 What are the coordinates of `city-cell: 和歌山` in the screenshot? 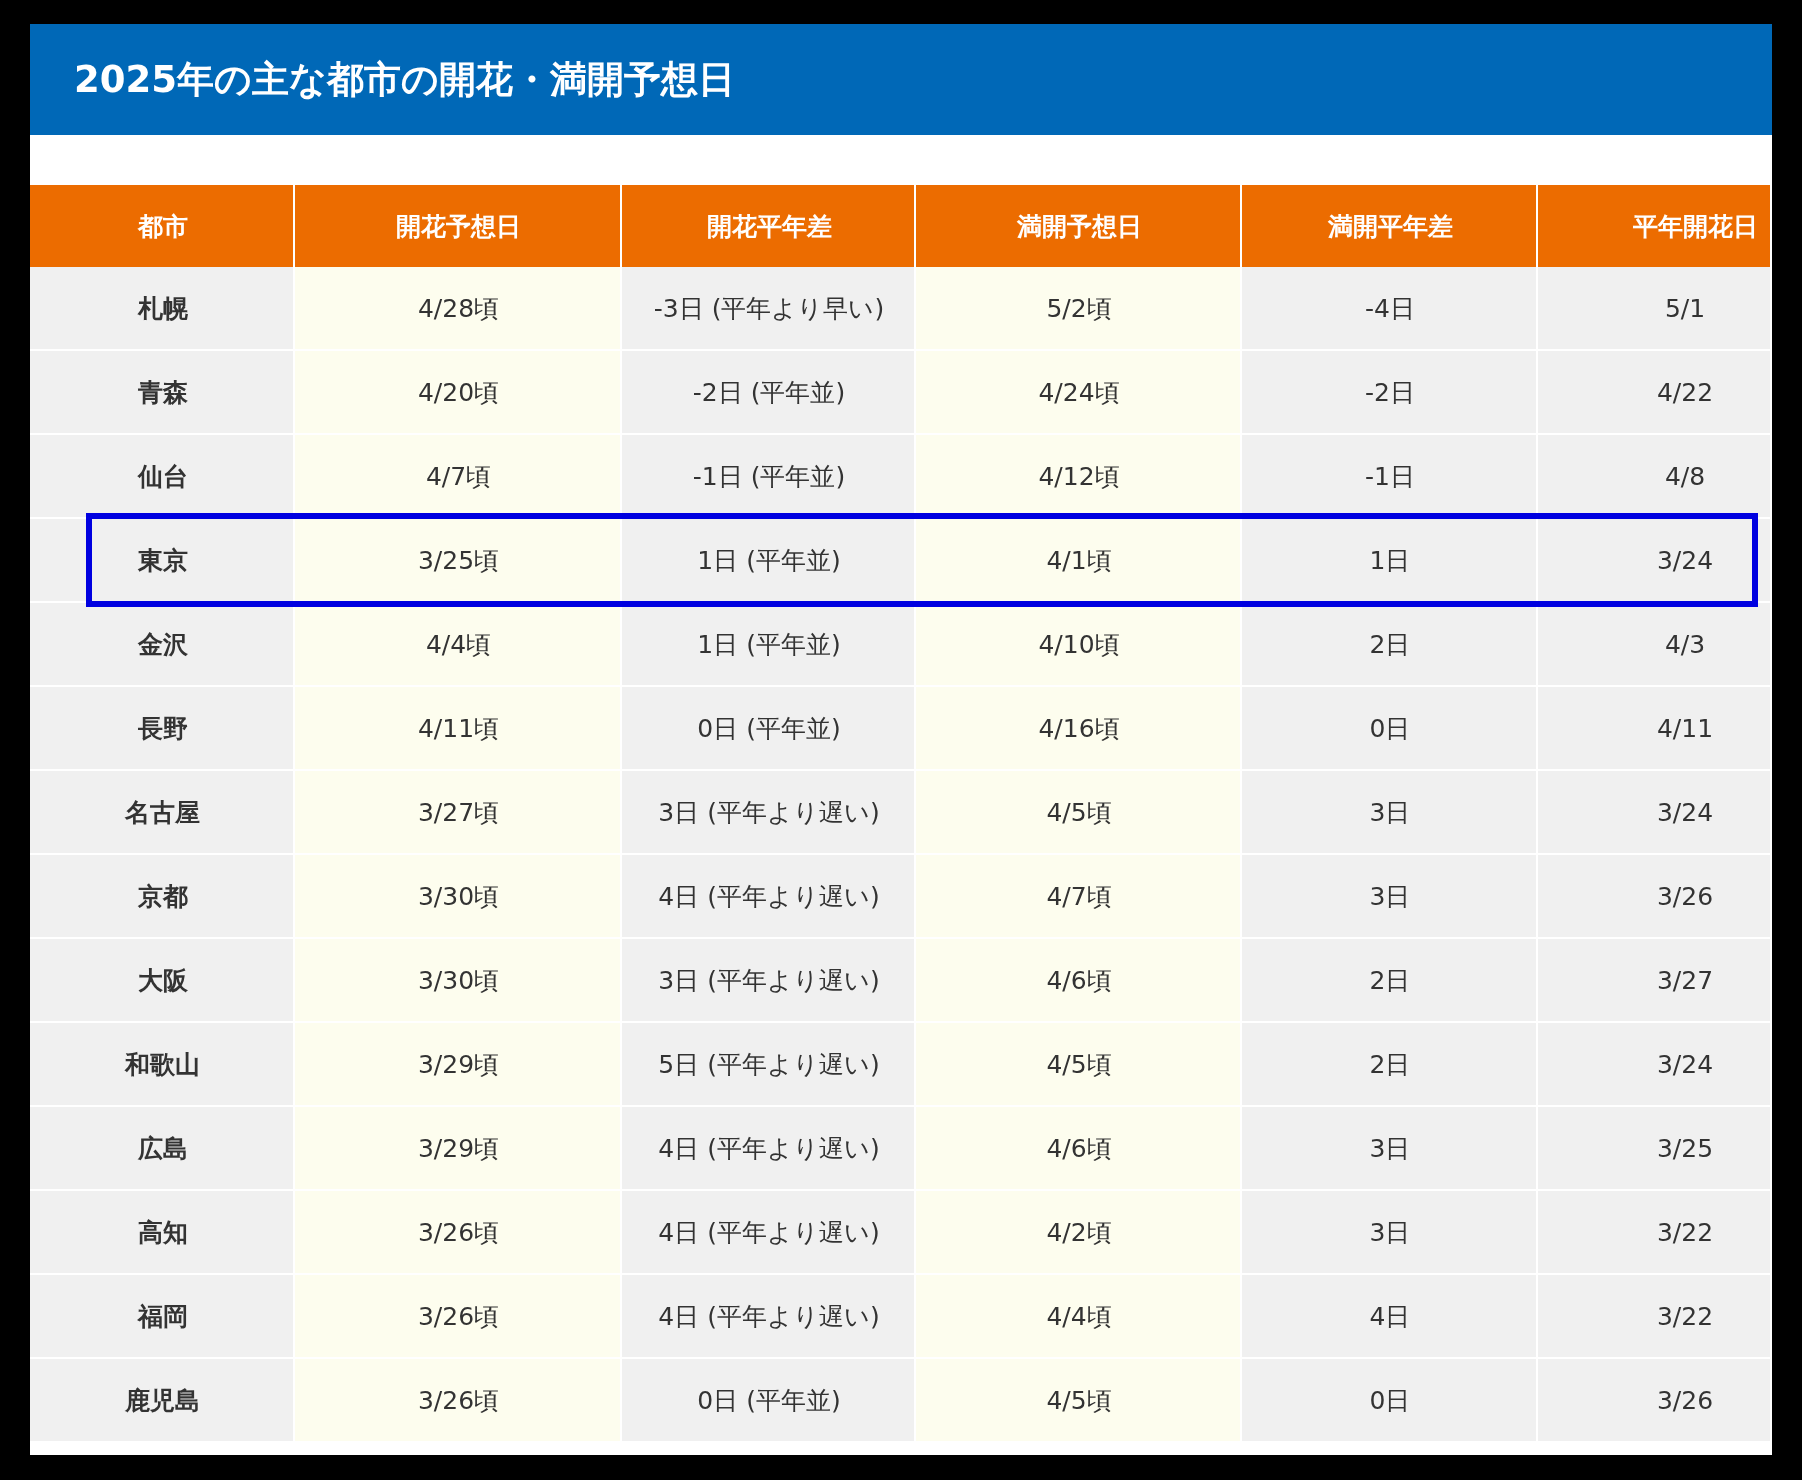 It's located at (162, 1065).